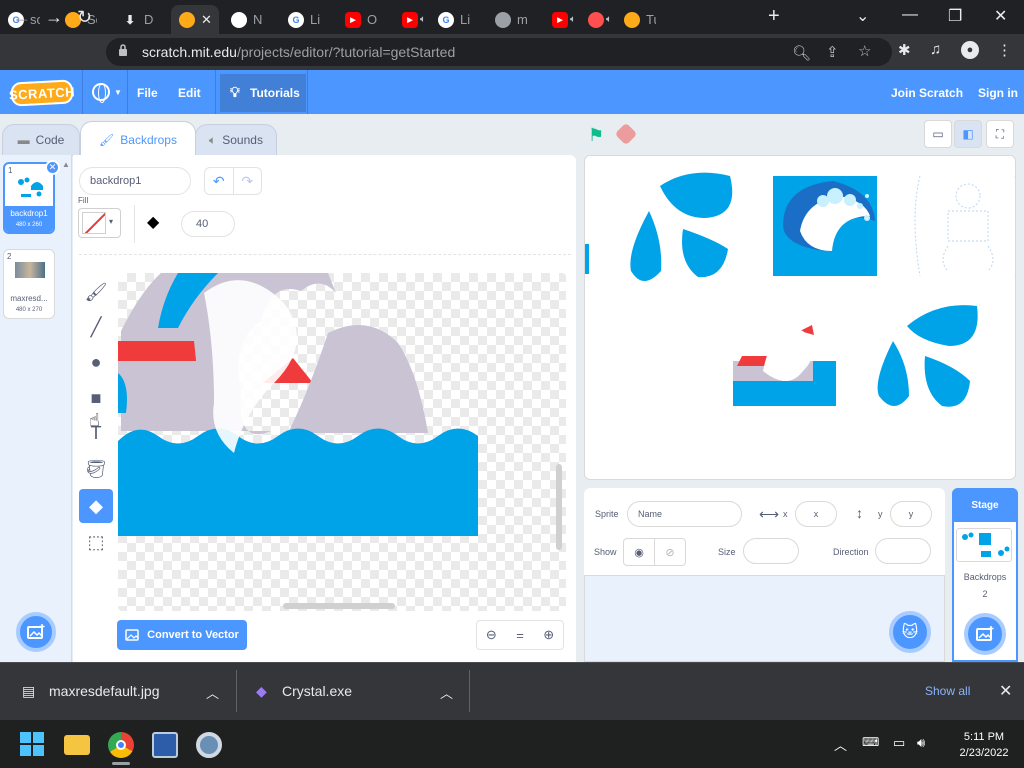 The image size is (1024, 768). What do you see at coordinates (832, 52) in the screenshot?
I see `share-icon: ⇪` at bounding box center [832, 52].